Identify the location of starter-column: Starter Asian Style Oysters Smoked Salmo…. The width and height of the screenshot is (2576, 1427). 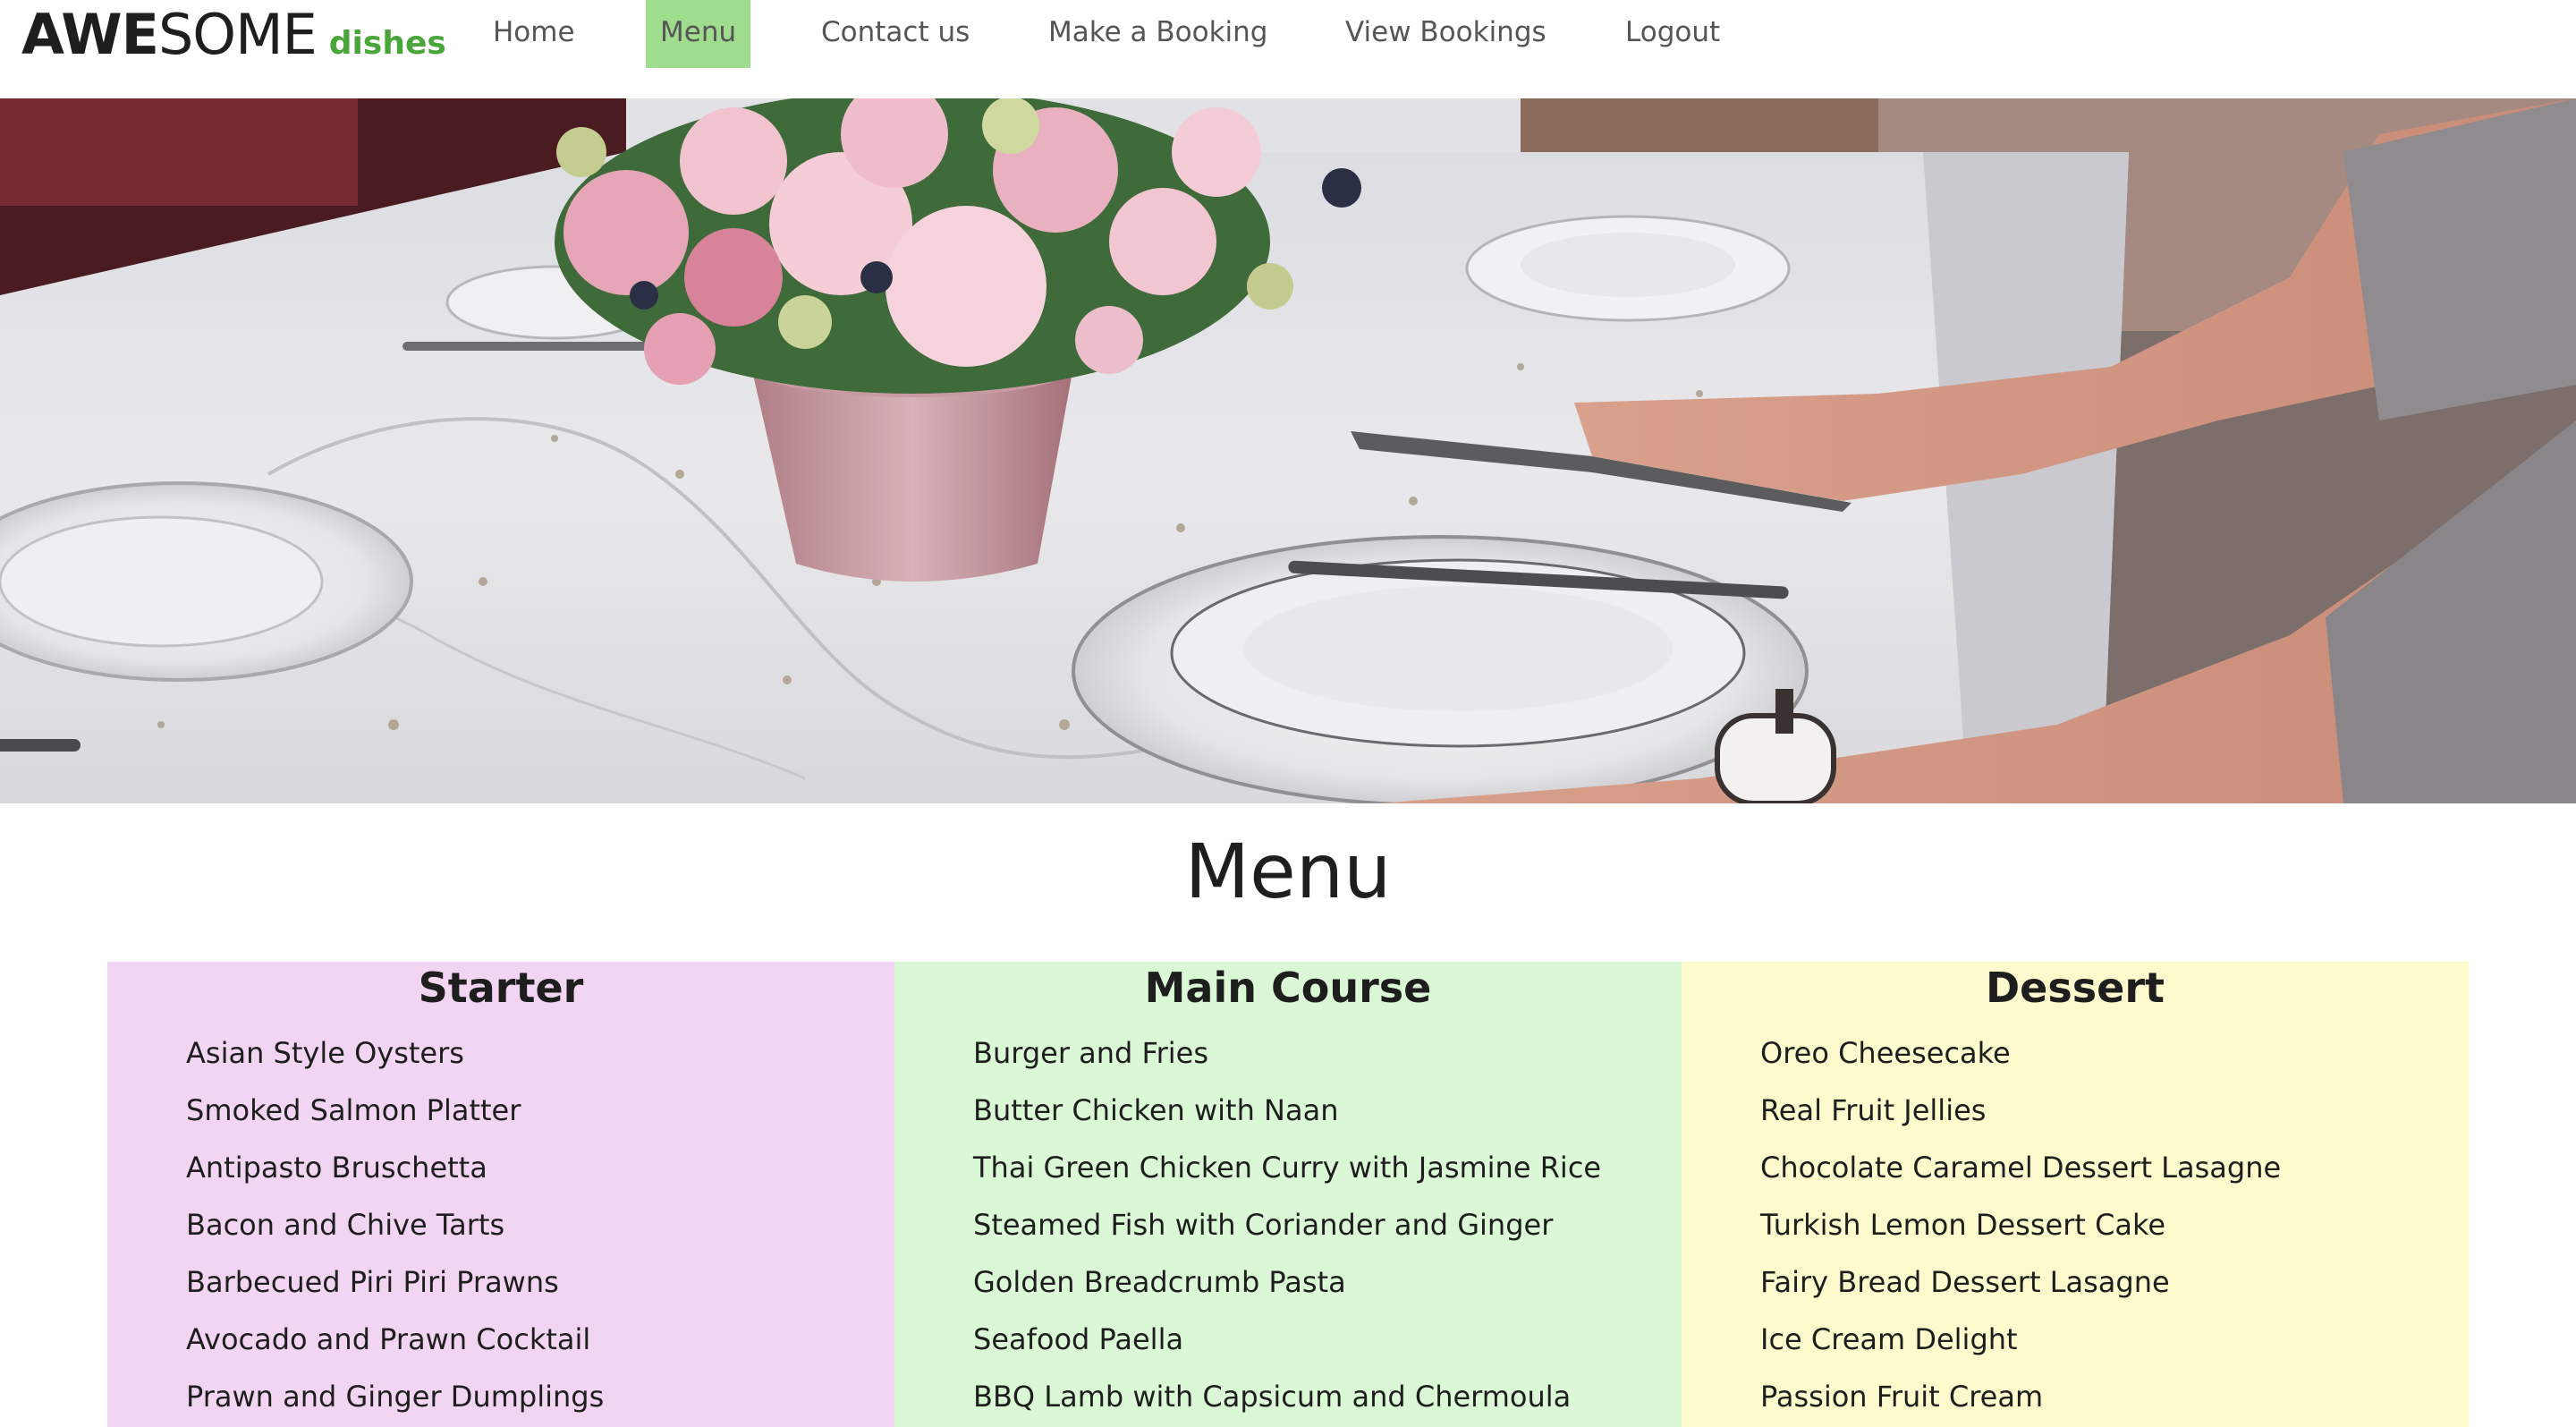
(500, 1194).